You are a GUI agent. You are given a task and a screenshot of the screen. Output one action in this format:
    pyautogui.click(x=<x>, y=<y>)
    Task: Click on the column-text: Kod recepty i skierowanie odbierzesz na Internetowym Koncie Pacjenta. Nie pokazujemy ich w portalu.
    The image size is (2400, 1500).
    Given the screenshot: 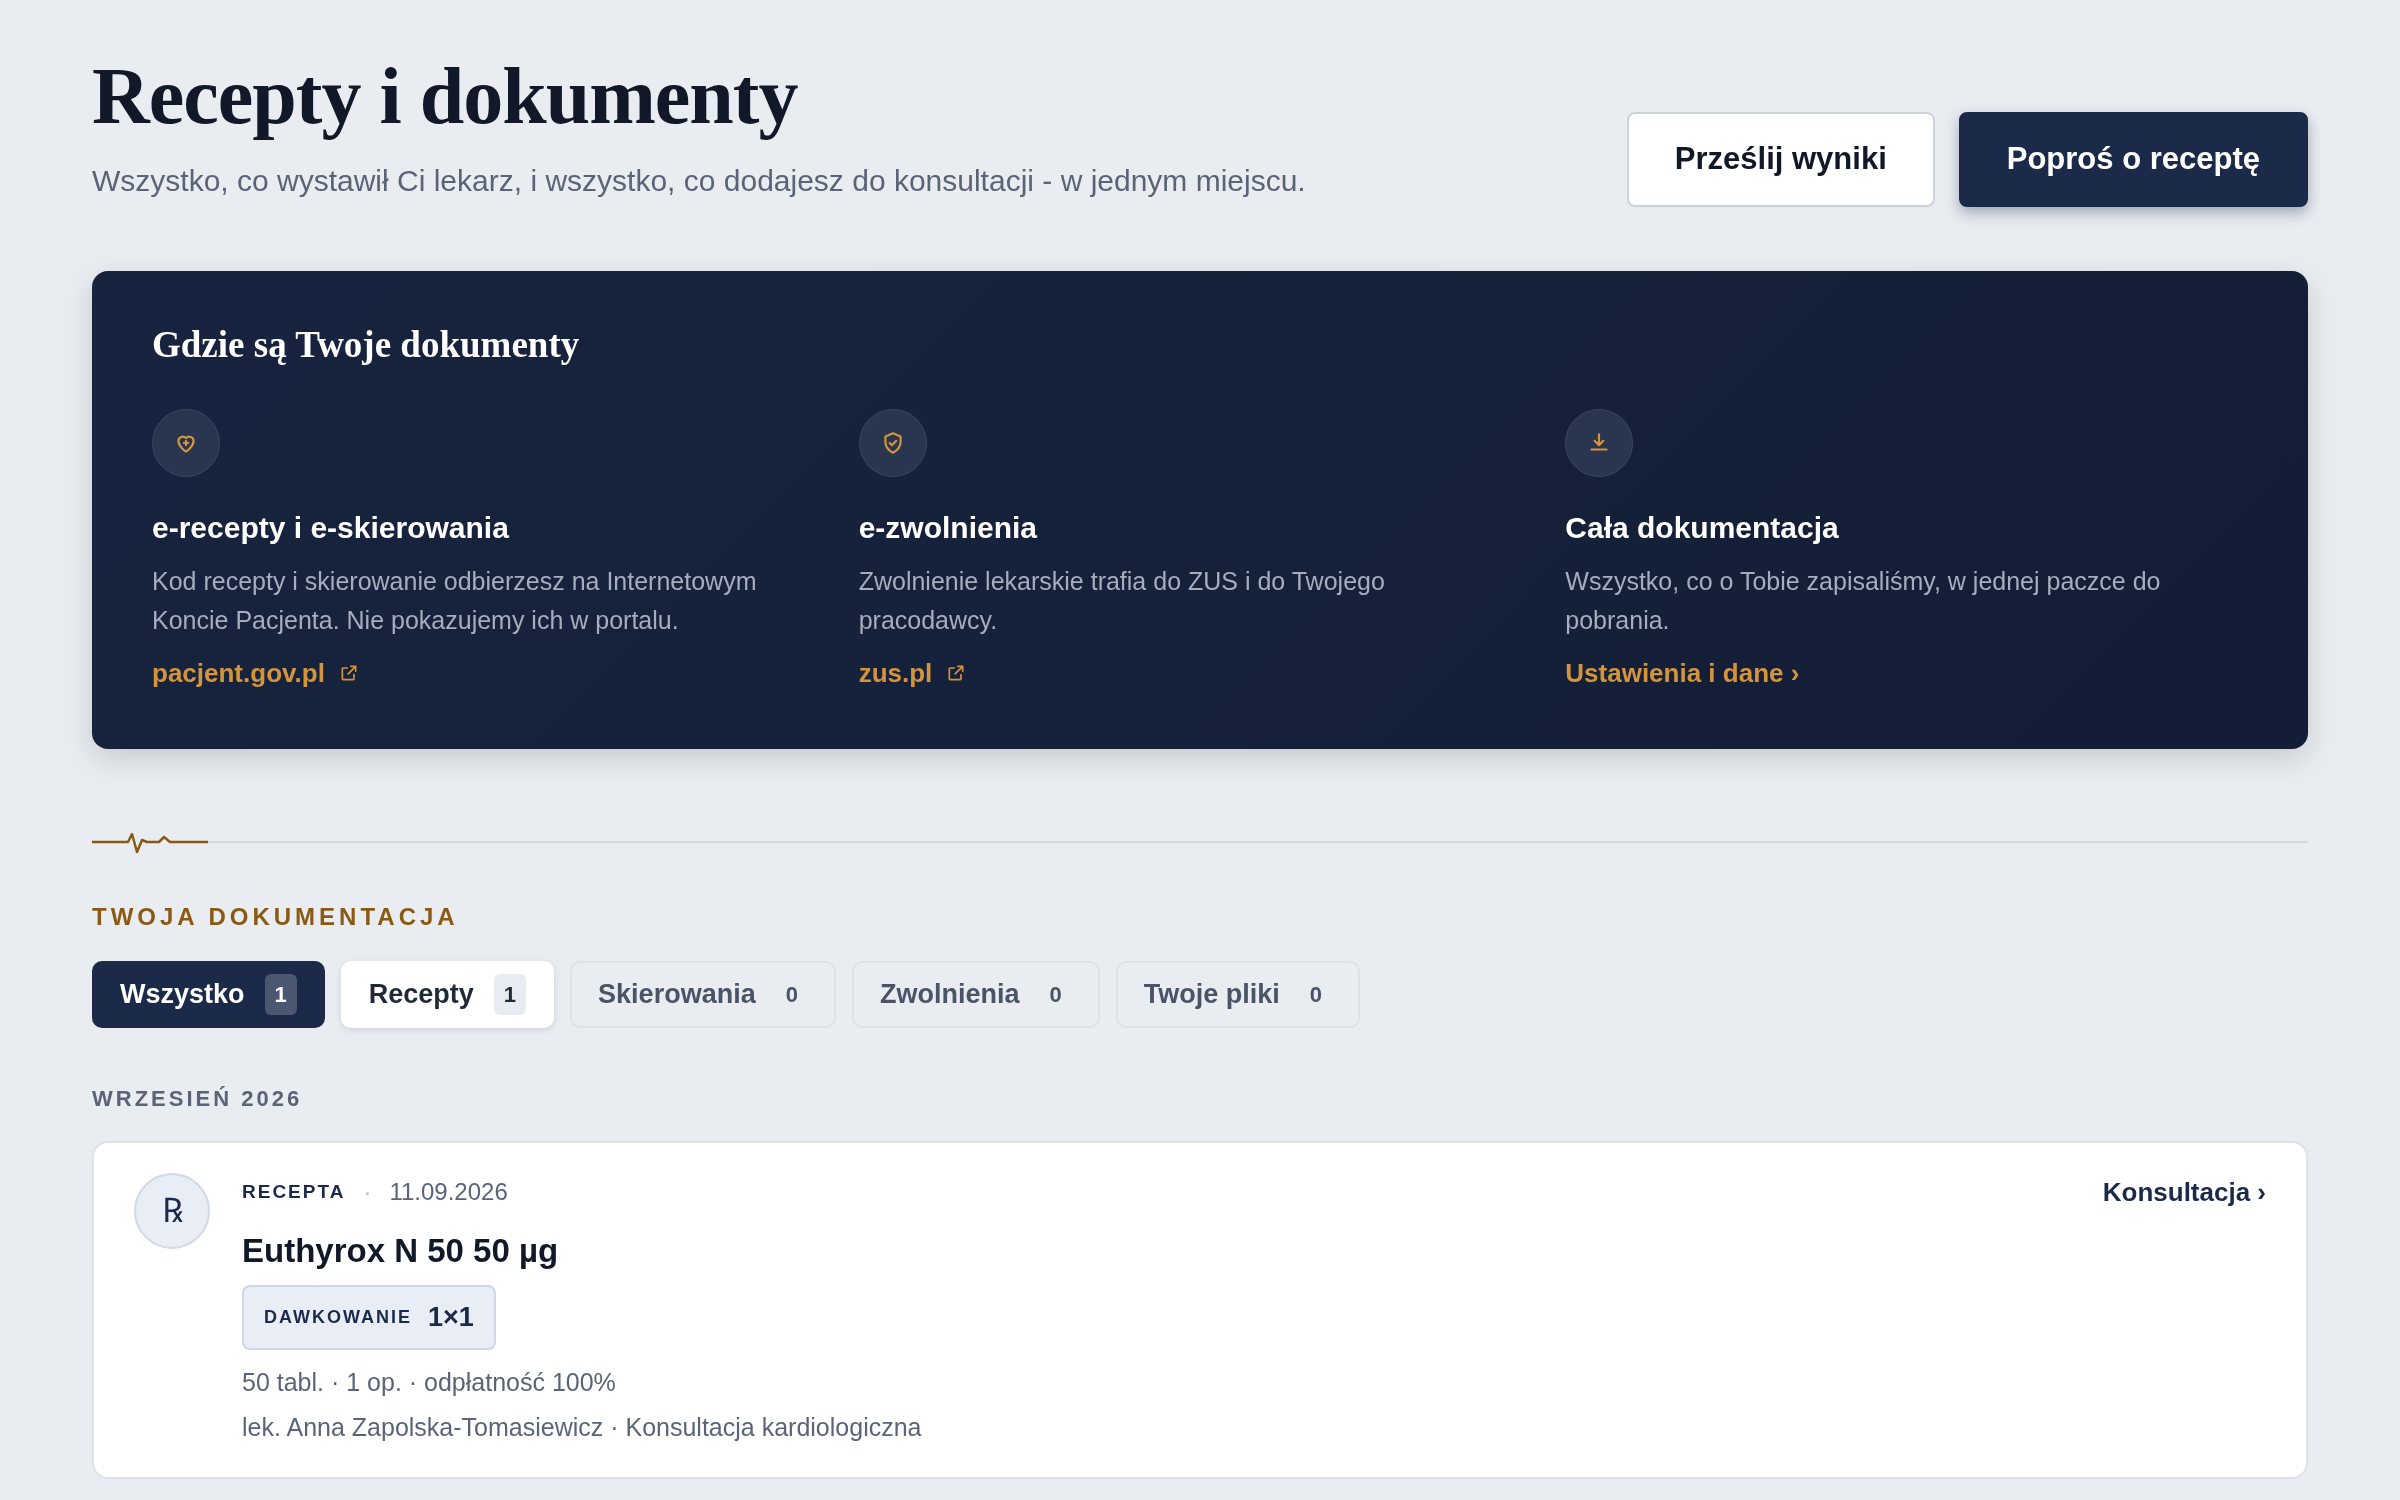 What is the action you would take?
    pyautogui.click(x=455, y=600)
    